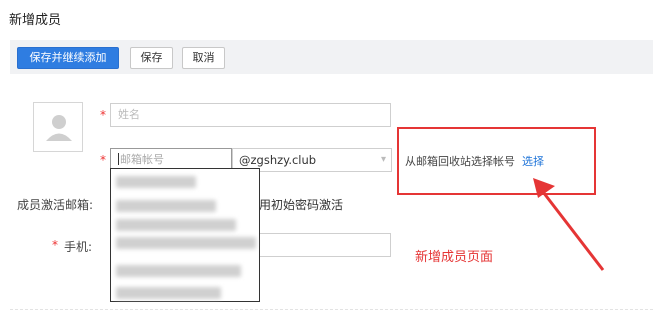 Image resolution: width=663 pixels, height=313 pixels. I want to click on annotation-arrow-icon, so click(569, 224).